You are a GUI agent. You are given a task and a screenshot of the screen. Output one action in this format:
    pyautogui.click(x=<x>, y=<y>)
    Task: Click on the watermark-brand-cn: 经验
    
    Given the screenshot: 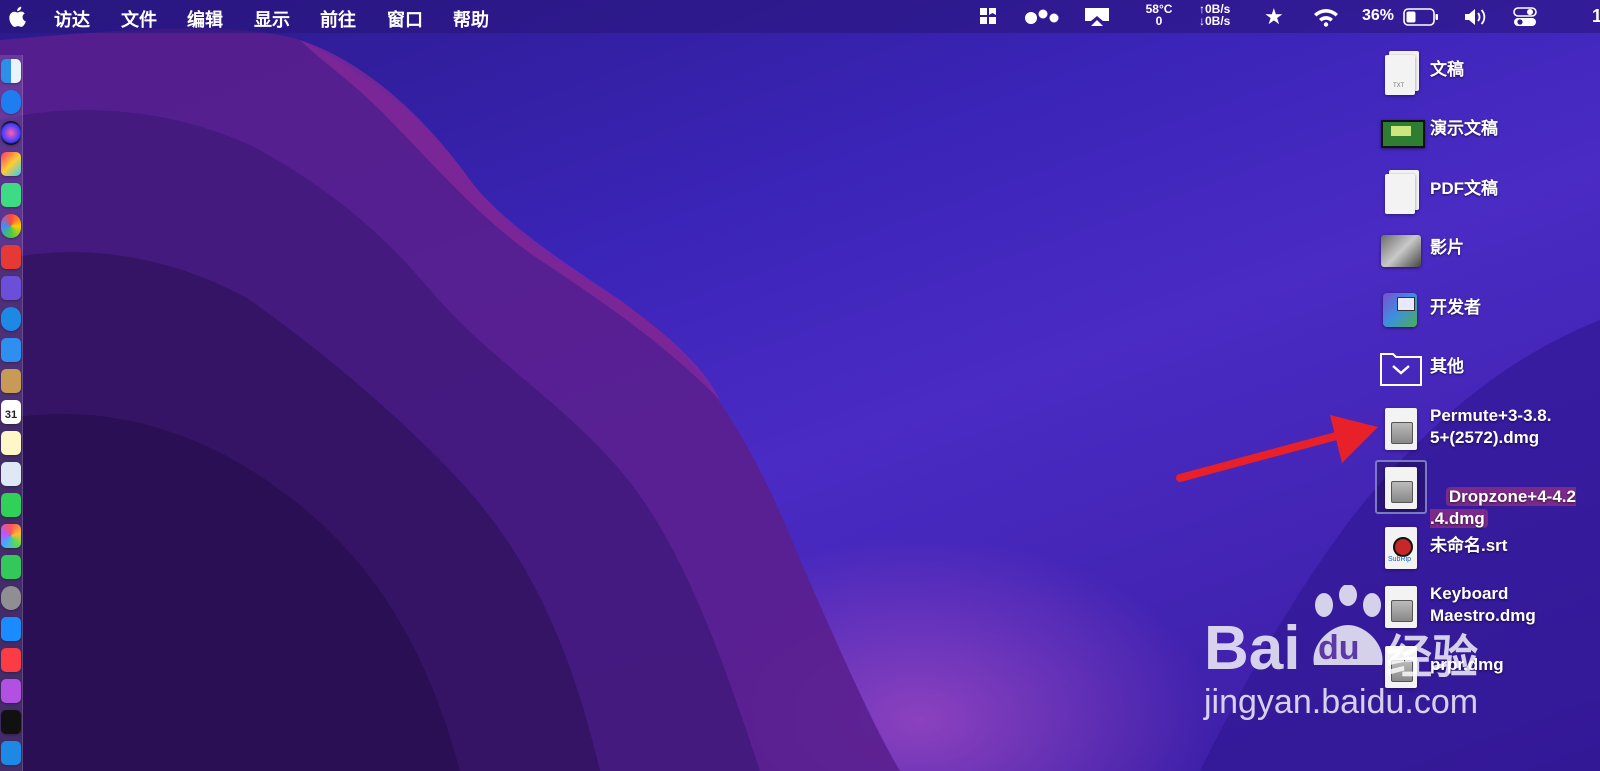 What is the action you would take?
    pyautogui.click(x=1432, y=657)
    